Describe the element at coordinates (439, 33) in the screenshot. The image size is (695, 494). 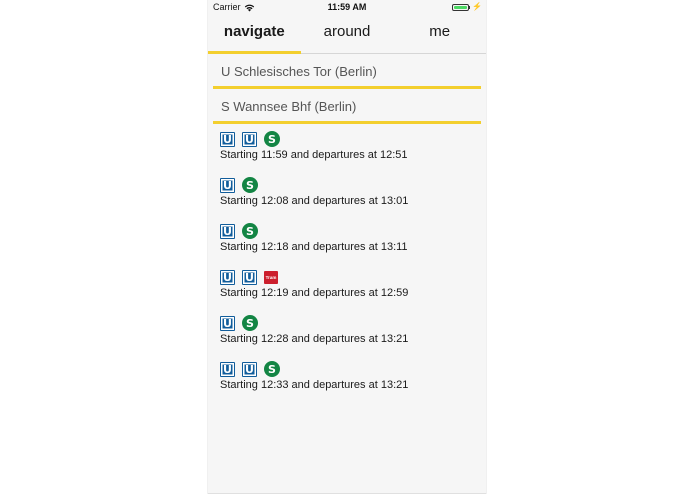
I see `tab-me: me` at that location.